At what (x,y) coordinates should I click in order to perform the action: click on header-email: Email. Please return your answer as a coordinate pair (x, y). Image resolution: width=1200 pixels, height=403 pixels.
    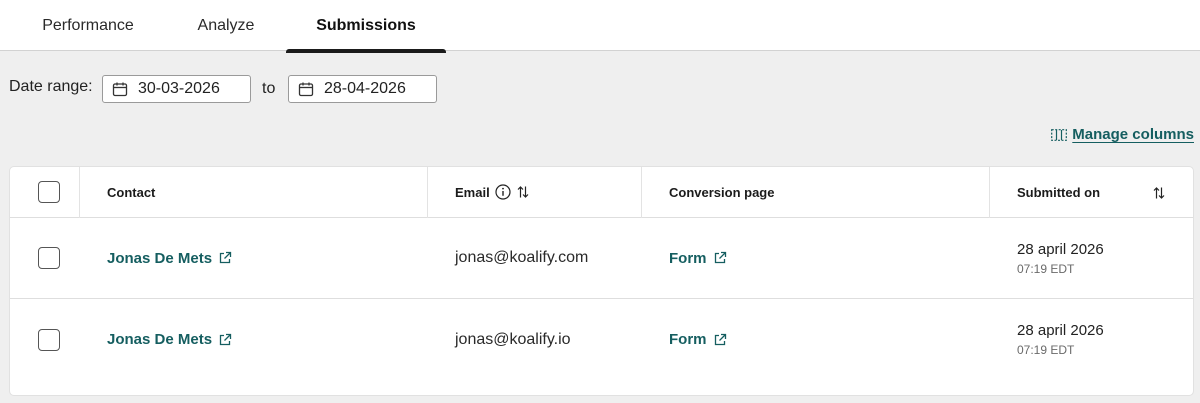
    Looking at the image, I should click on (492, 192).